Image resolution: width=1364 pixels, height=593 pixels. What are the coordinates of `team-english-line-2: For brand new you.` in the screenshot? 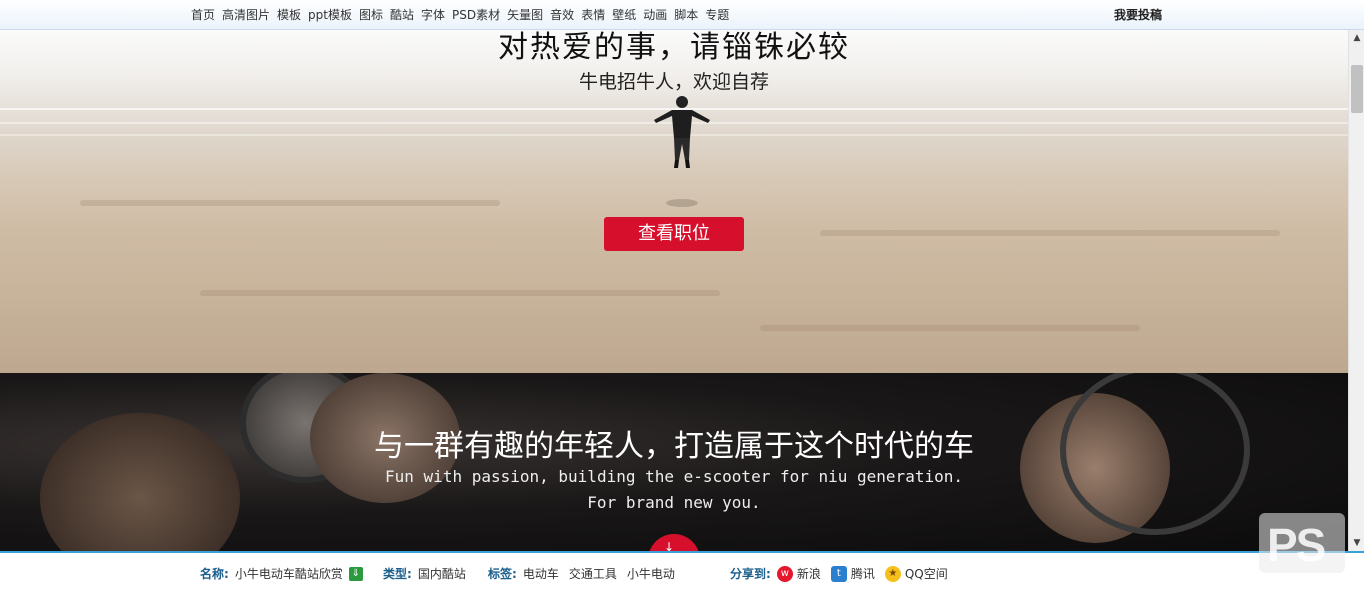 It's located at (674, 502).